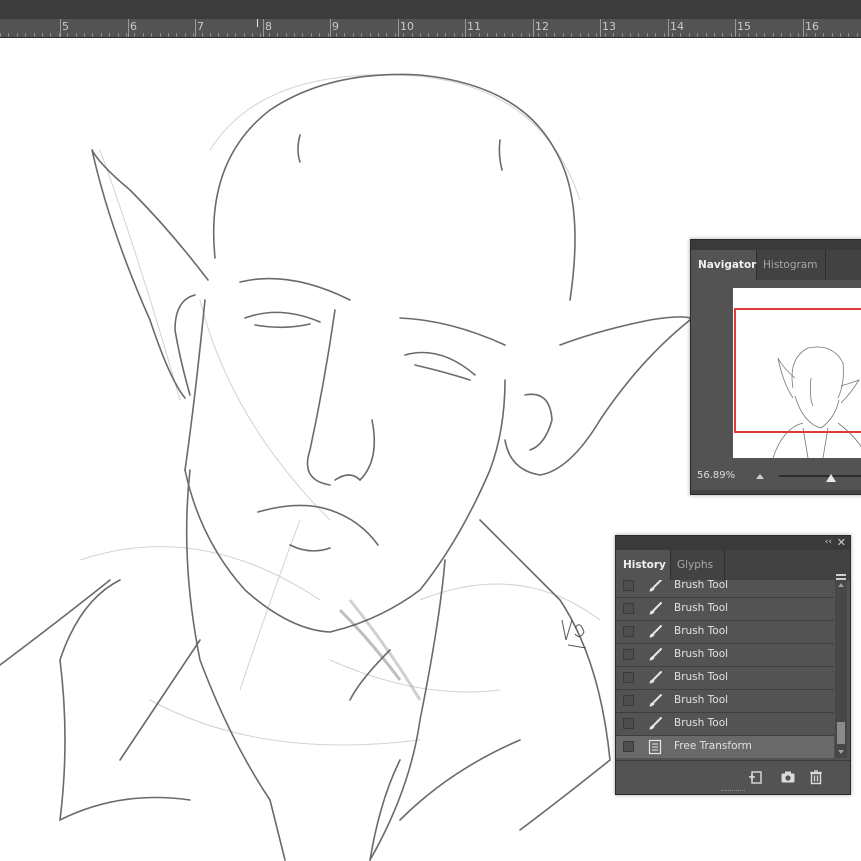  I want to click on trash-icon, so click(816, 777).